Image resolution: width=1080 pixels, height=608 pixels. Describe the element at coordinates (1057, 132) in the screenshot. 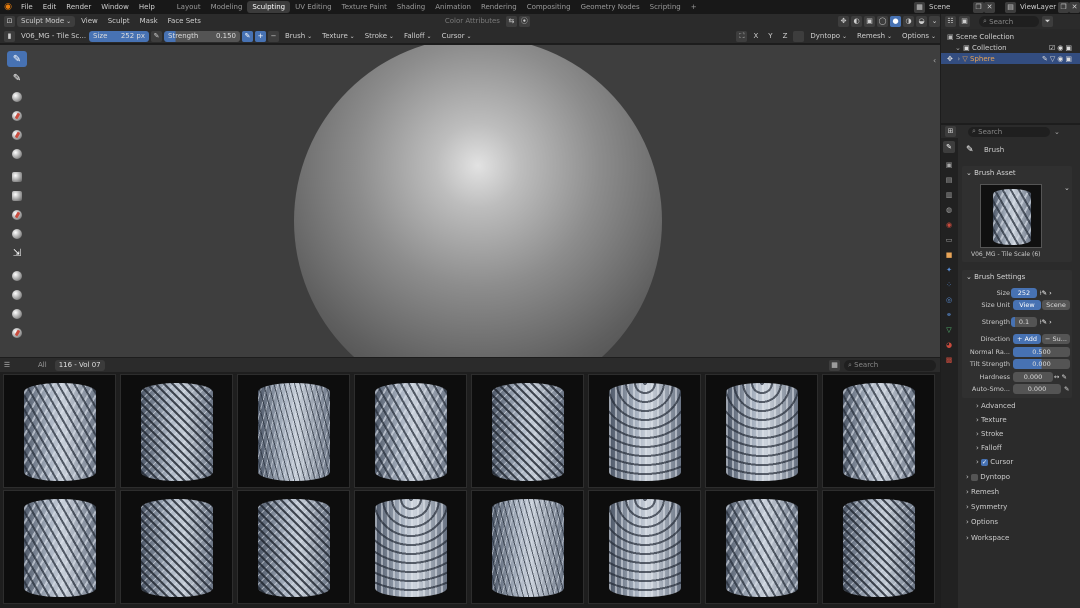

I see `properties-options-icon: ⌄` at that location.